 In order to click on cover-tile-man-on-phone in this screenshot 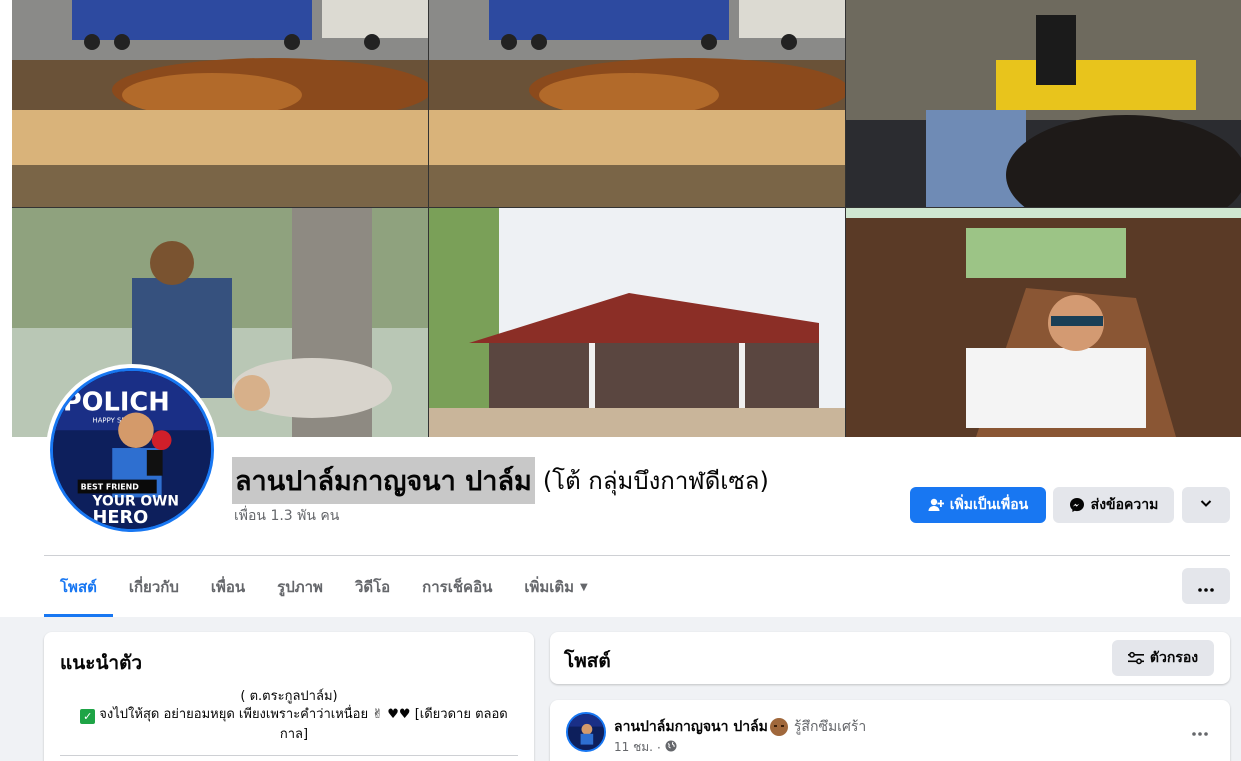, I will do `click(1043, 322)`.